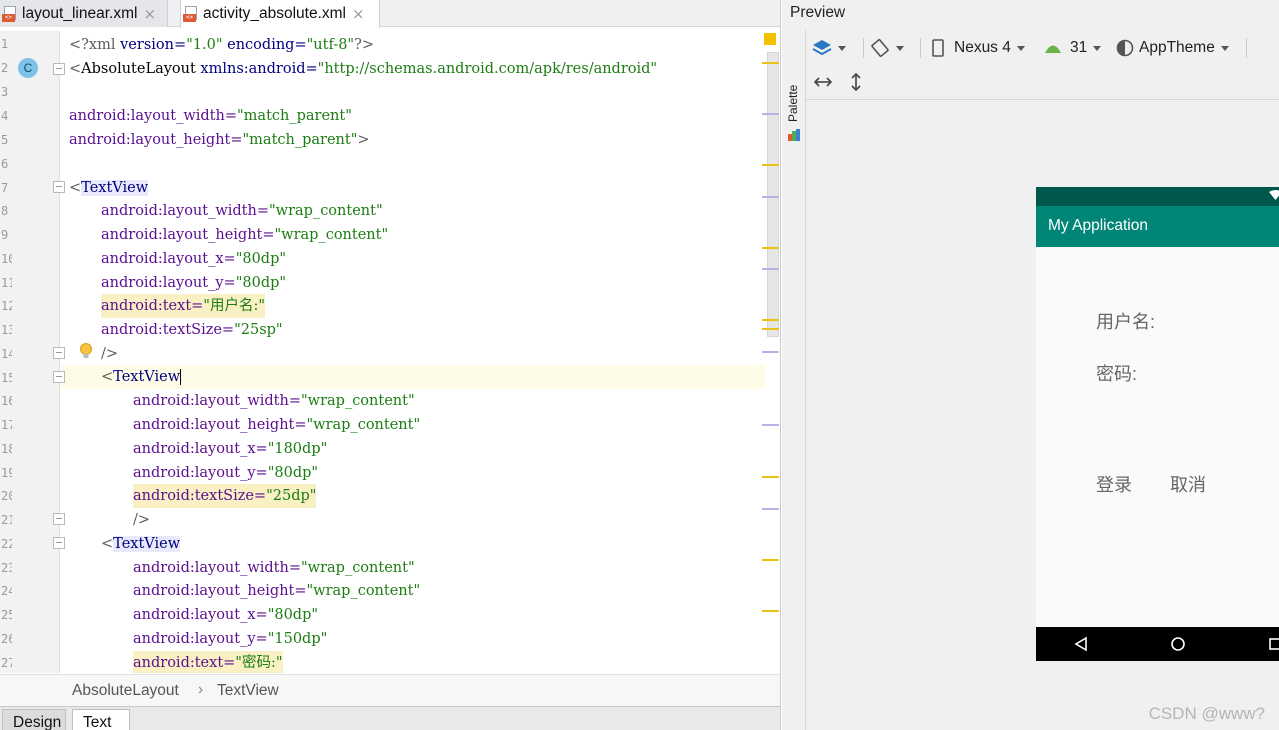 Image resolution: width=1279 pixels, height=730 pixels. Describe the element at coordinates (6, 306) in the screenshot. I see `line-number: 12` at that location.